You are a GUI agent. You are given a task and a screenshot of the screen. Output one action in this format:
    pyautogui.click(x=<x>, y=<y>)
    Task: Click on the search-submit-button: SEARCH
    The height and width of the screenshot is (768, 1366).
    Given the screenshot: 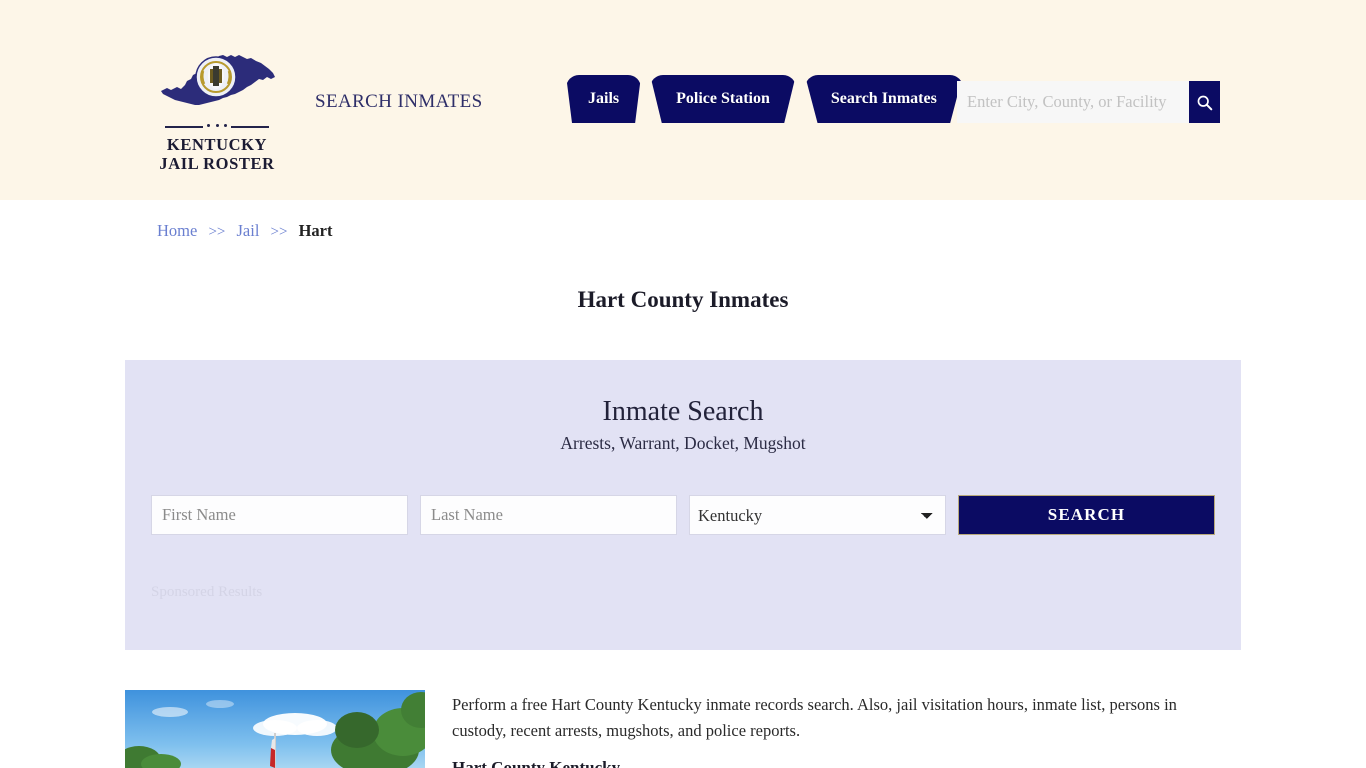 What is the action you would take?
    pyautogui.click(x=1086, y=515)
    